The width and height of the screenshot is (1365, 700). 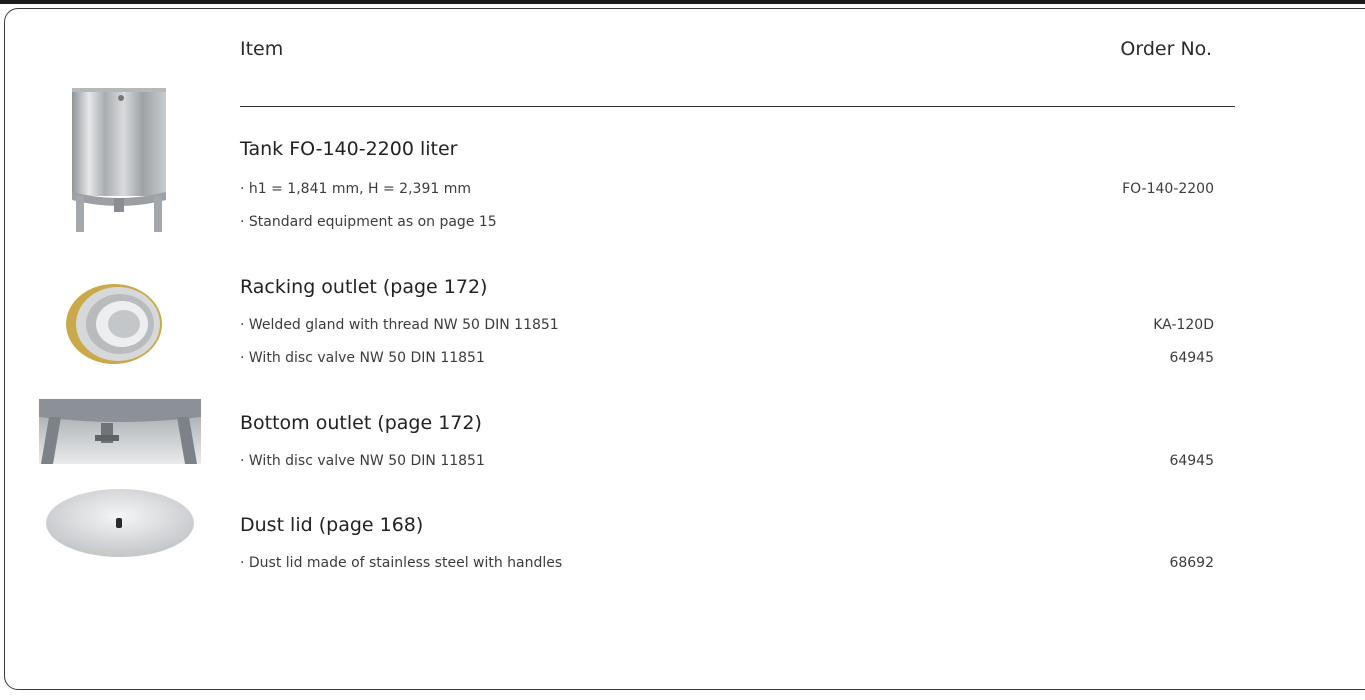 What do you see at coordinates (368, 222) in the screenshot?
I see `item-detail: · Standard equipment as on page 15` at bounding box center [368, 222].